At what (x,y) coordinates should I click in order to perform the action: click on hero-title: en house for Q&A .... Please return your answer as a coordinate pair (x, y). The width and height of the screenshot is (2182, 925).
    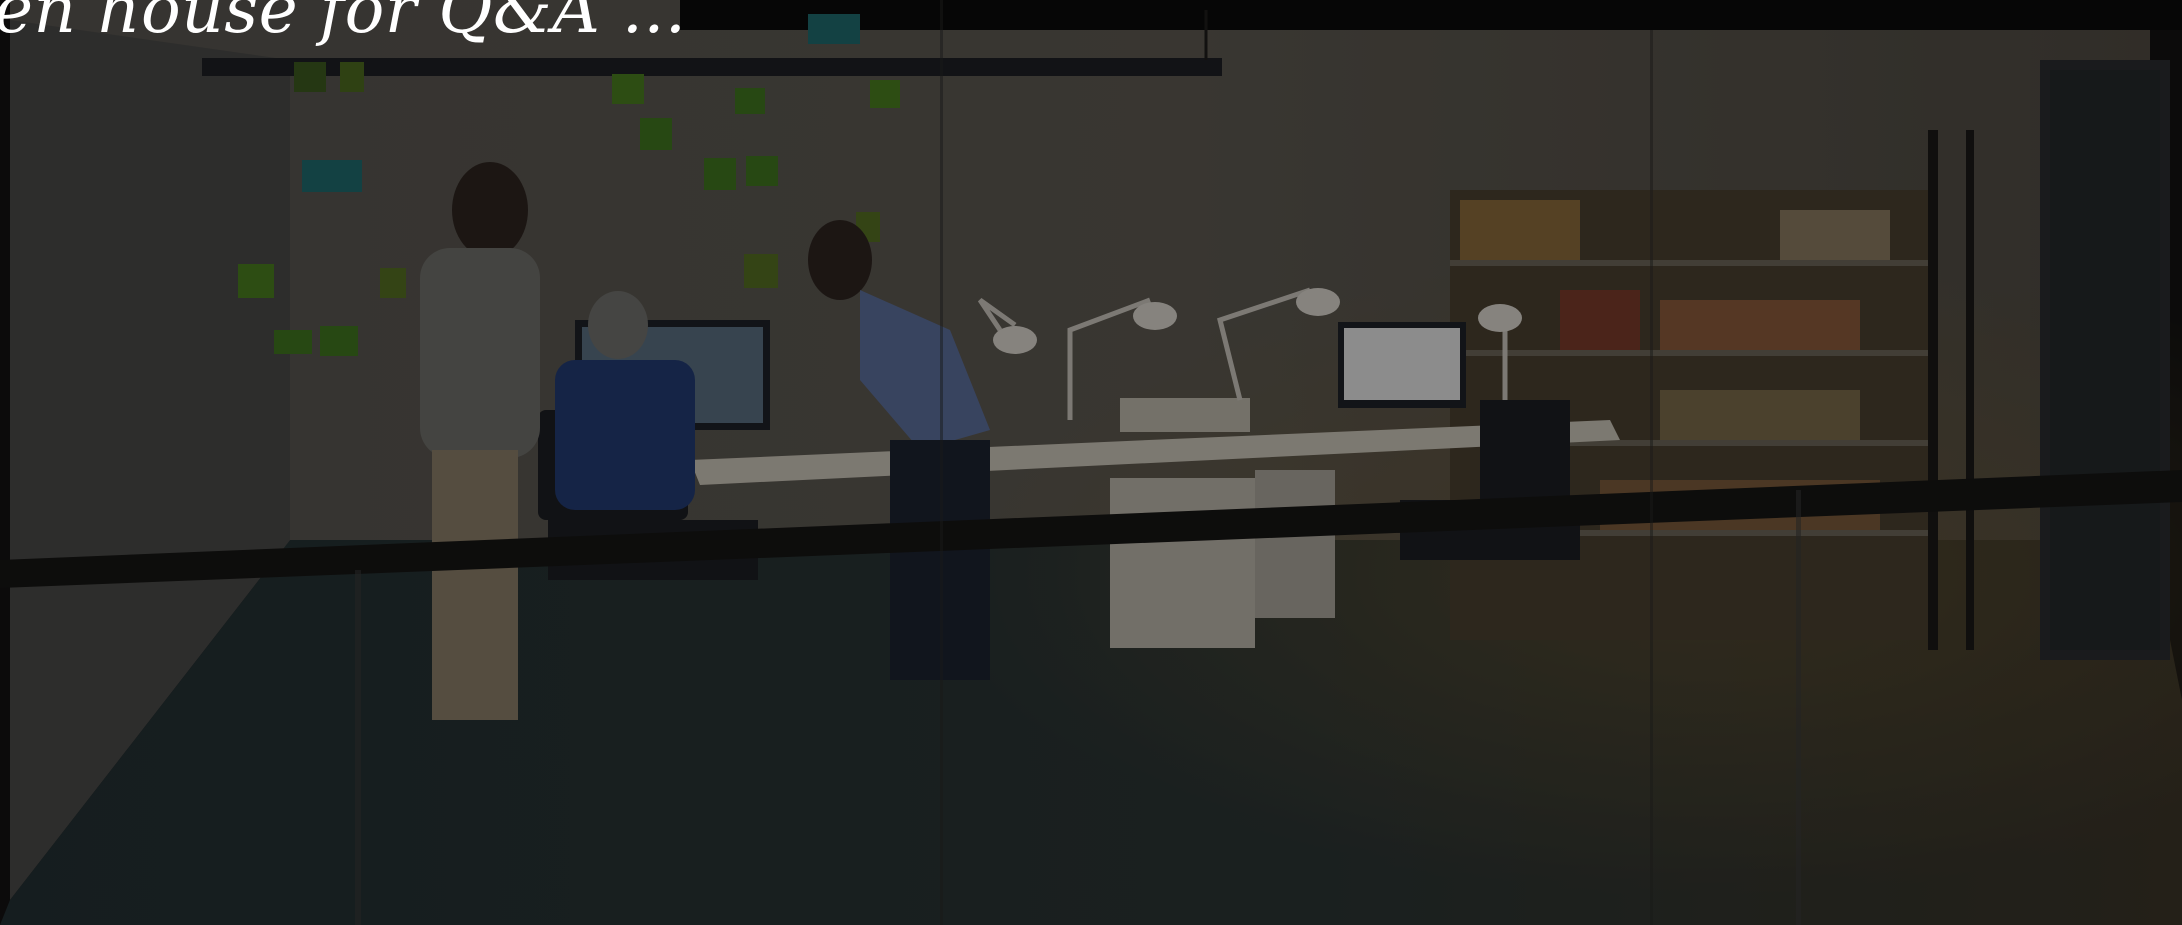
    Looking at the image, I should click on (343, 24).